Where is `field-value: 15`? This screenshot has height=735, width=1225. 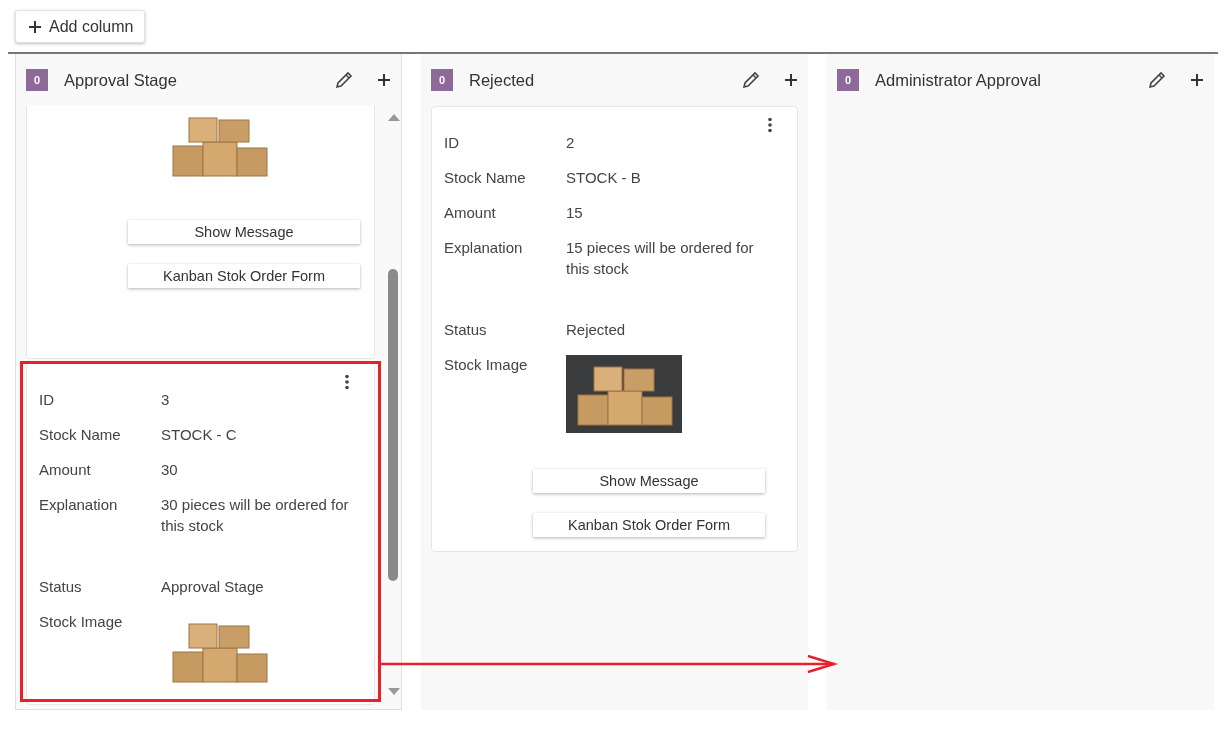 field-value: 15 is located at coordinates (575, 213).